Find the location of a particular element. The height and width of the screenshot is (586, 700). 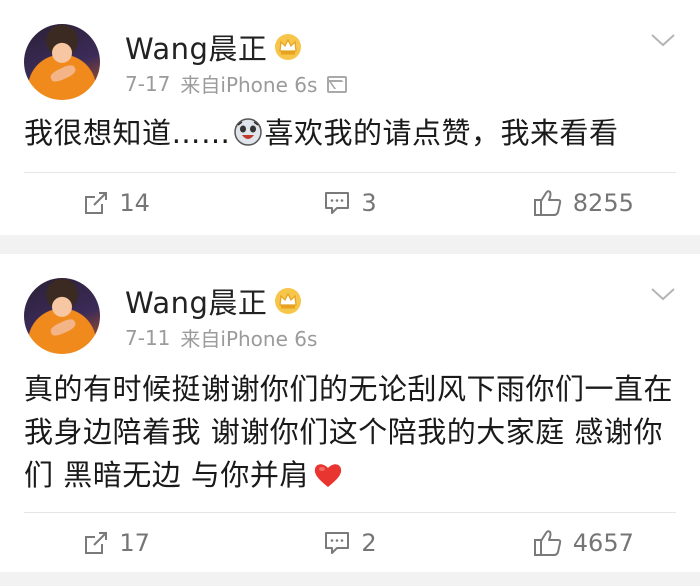

like-count: 8255 is located at coordinates (603, 203).